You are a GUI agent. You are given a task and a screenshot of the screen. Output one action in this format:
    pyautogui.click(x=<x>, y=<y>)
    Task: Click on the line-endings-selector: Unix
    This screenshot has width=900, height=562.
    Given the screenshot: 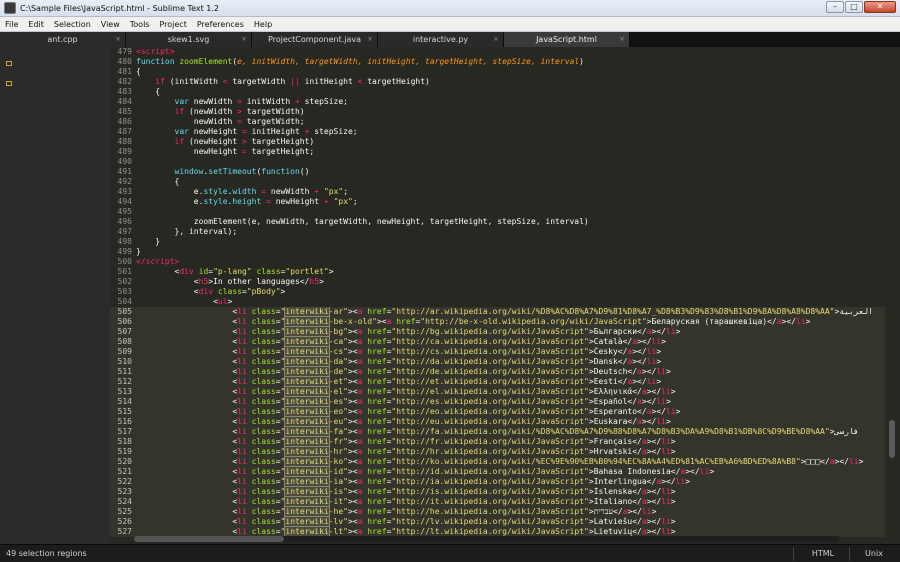 What is the action you would take?
    pyautogui.click(x=874, y=553)
    